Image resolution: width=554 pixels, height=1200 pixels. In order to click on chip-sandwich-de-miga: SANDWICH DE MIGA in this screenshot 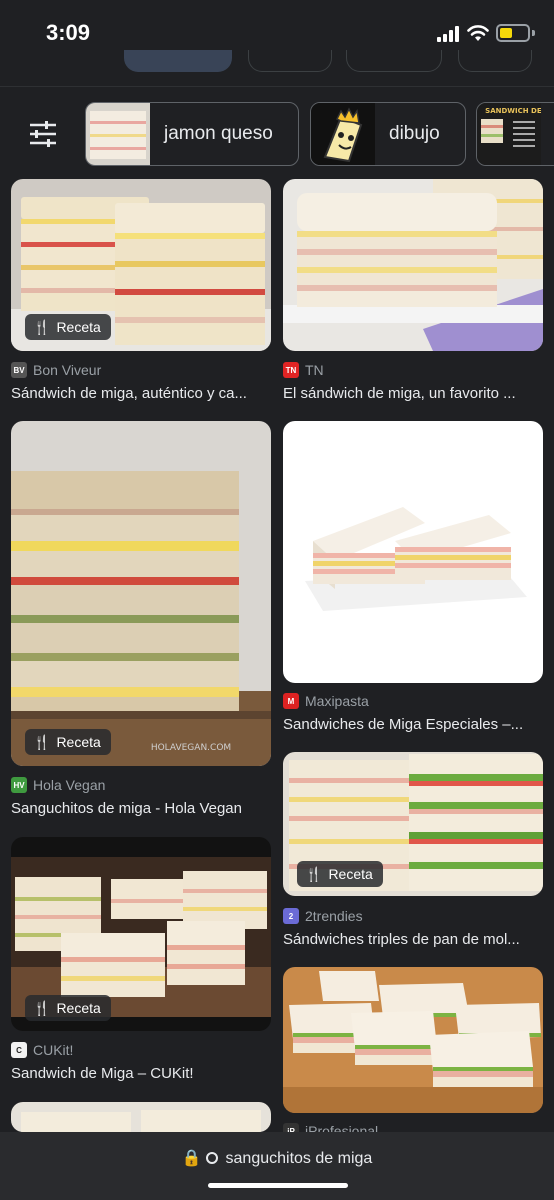, I will do `click(515, 134)`.